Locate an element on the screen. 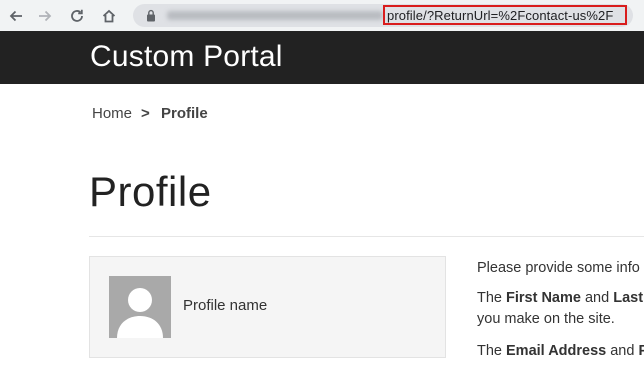 The image size is (644, 370). url-domain-redacted is located at coordinates (275, 15).